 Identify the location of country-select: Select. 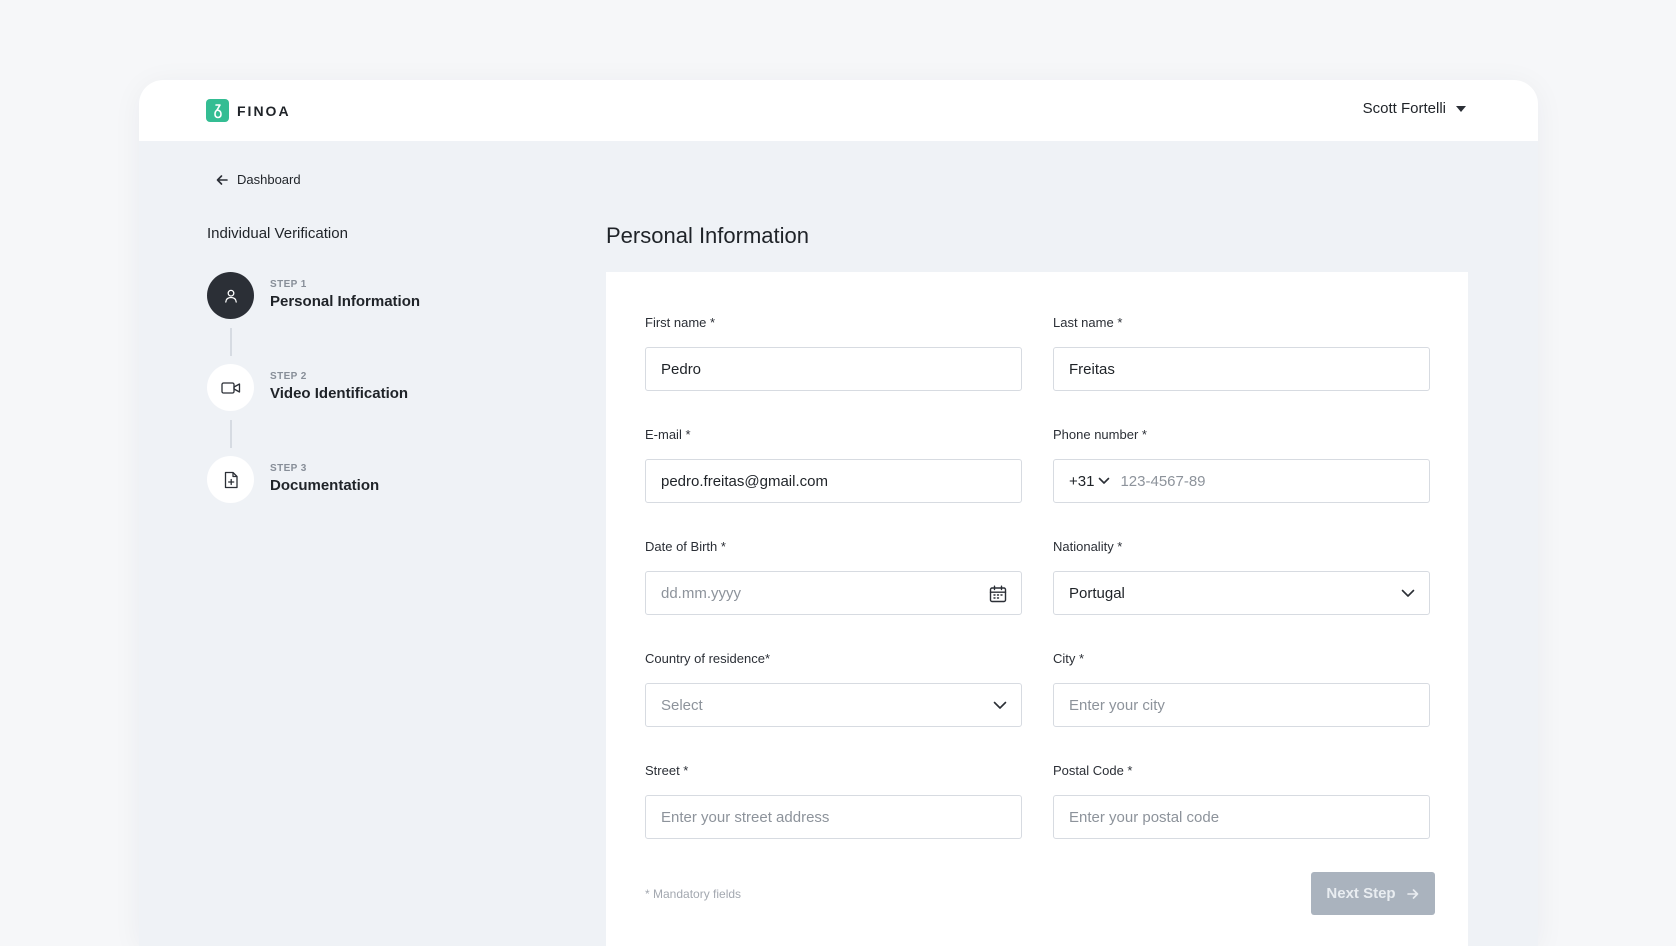
(833, 705).